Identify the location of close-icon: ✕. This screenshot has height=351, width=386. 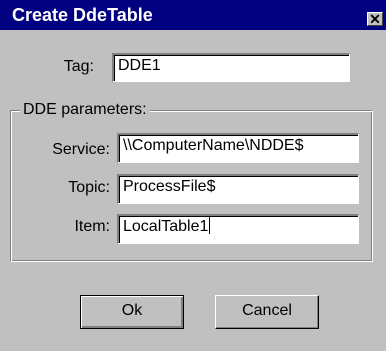
(375, 19).